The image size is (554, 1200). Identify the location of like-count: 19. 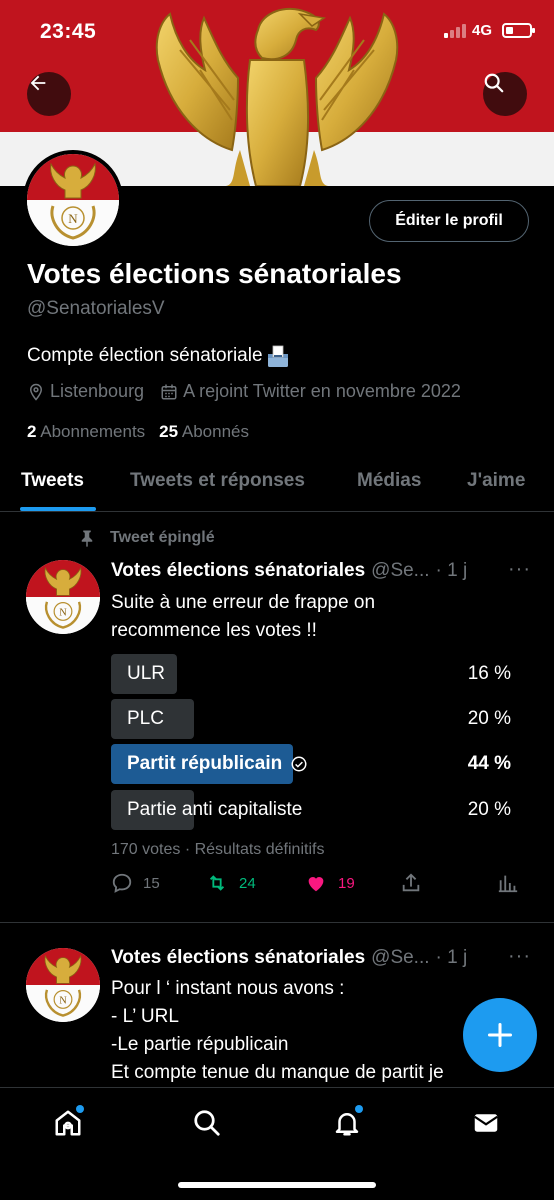
(346, 883).